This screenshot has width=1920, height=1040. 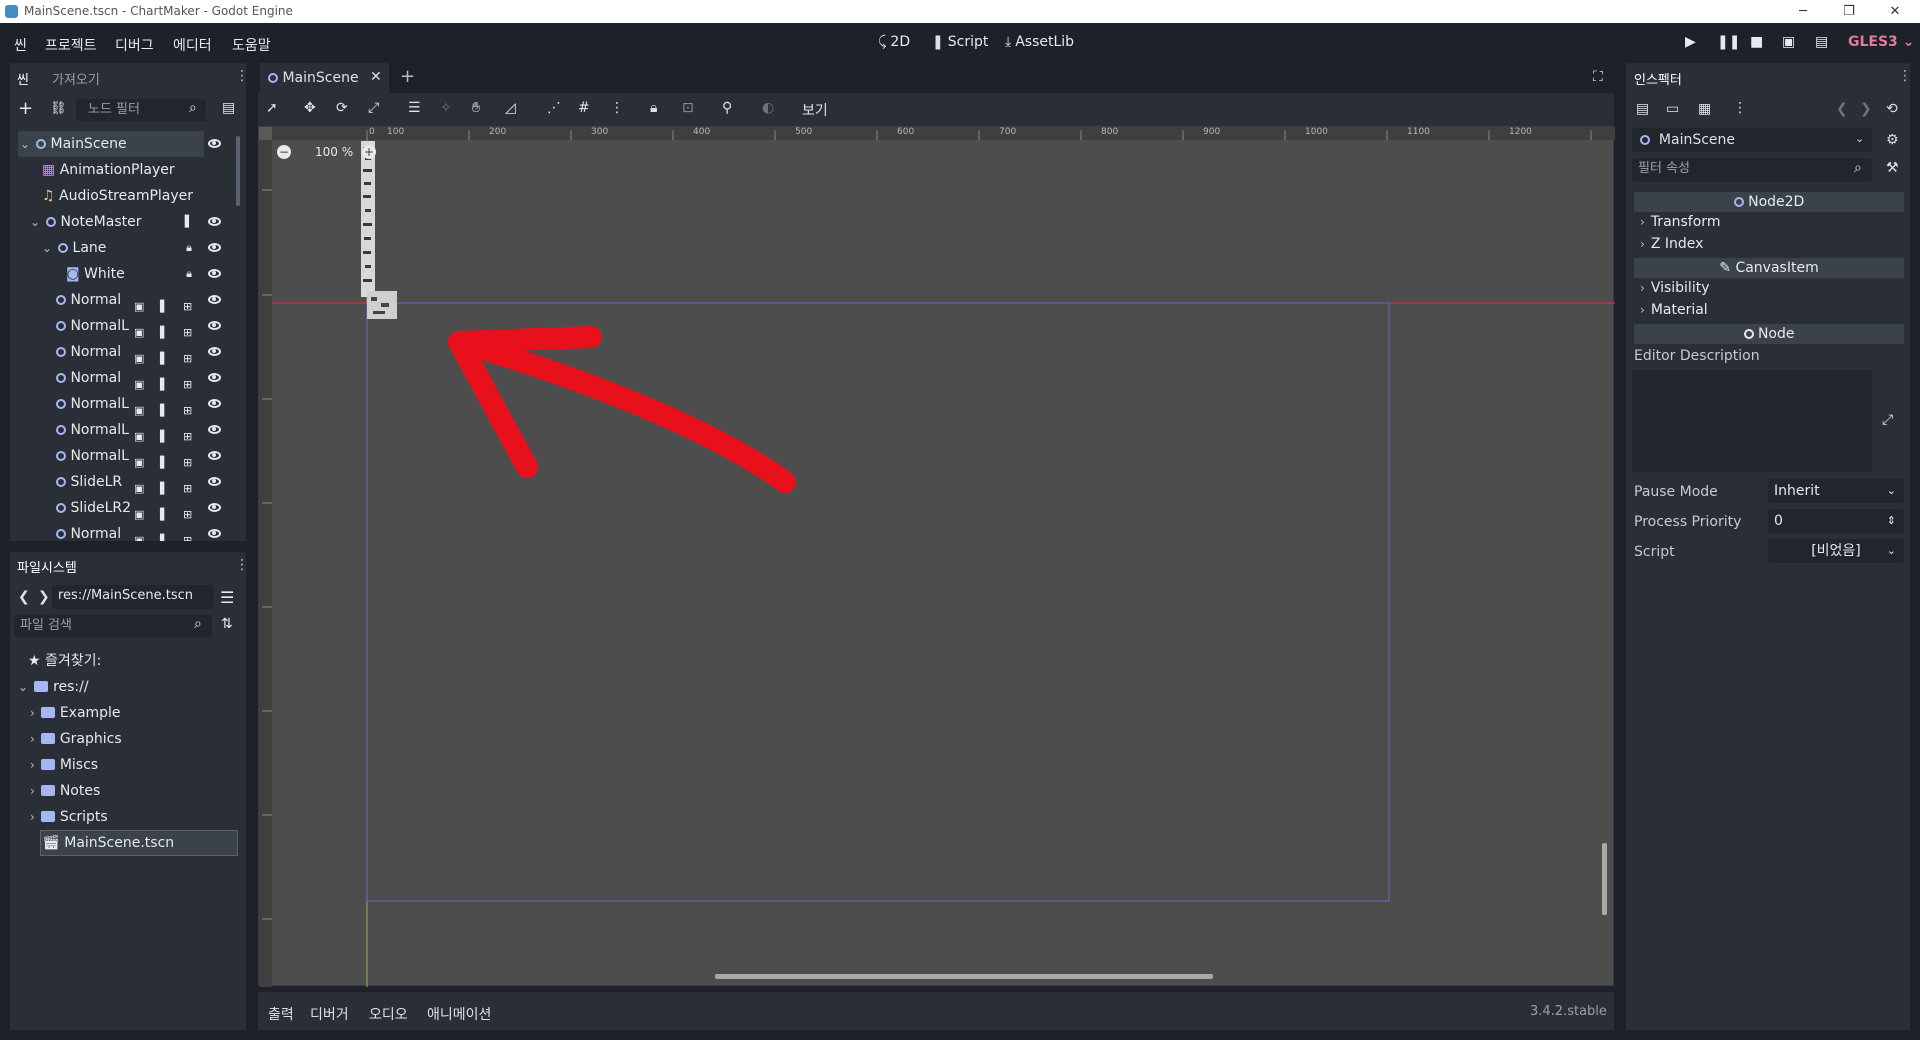 I want to click on distraction-free-icon: ⛶, so click(x=1598, y=77).